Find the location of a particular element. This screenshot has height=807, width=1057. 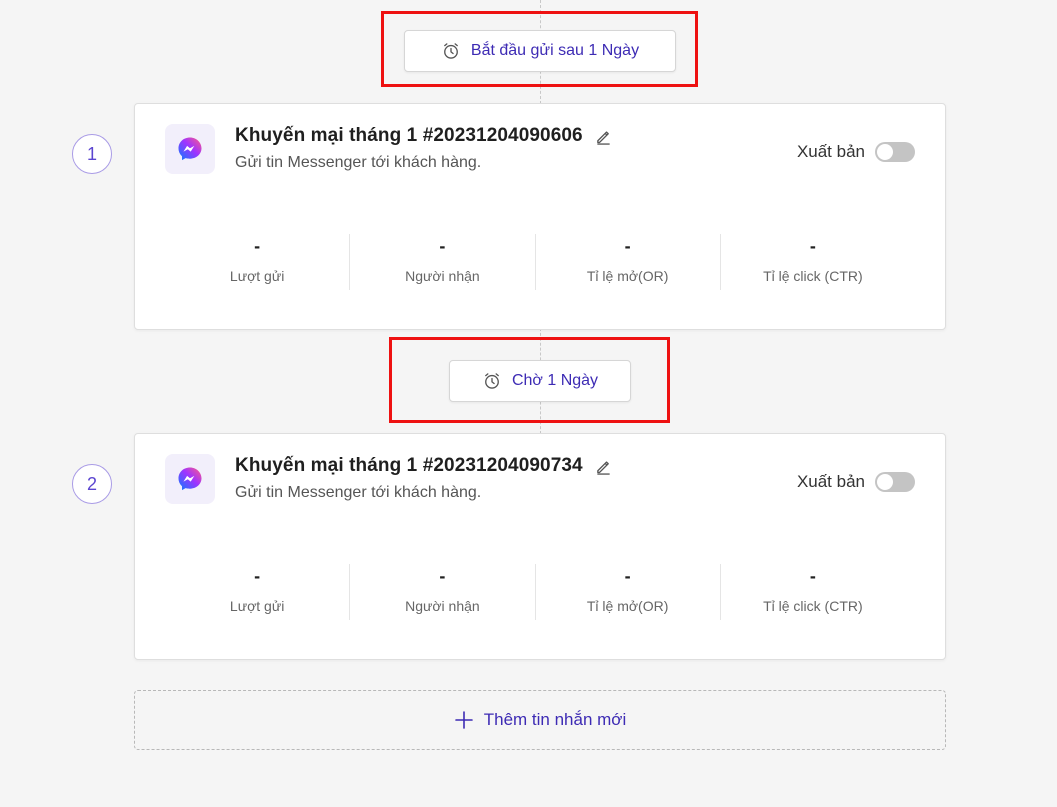

step-number-text: 1 is located at coordinates (91, 153).